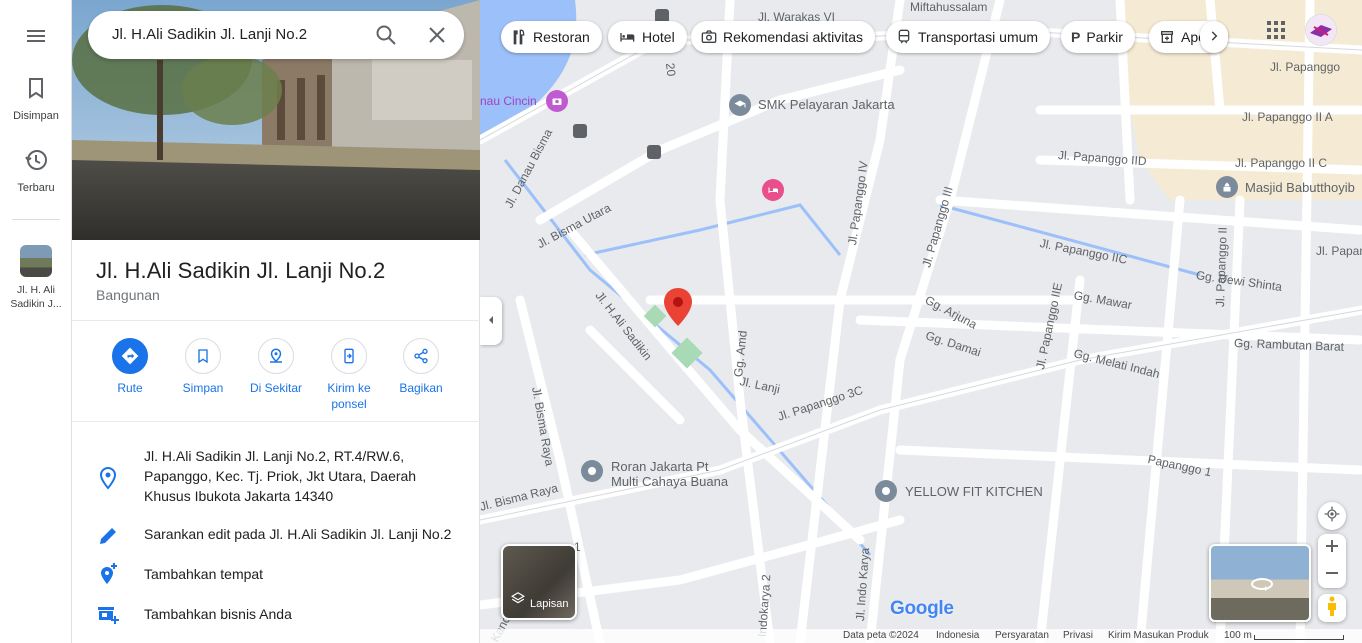 This screenshot has width=1362, height=643. I want to click on zoom-in-button, so click(1332, 547).